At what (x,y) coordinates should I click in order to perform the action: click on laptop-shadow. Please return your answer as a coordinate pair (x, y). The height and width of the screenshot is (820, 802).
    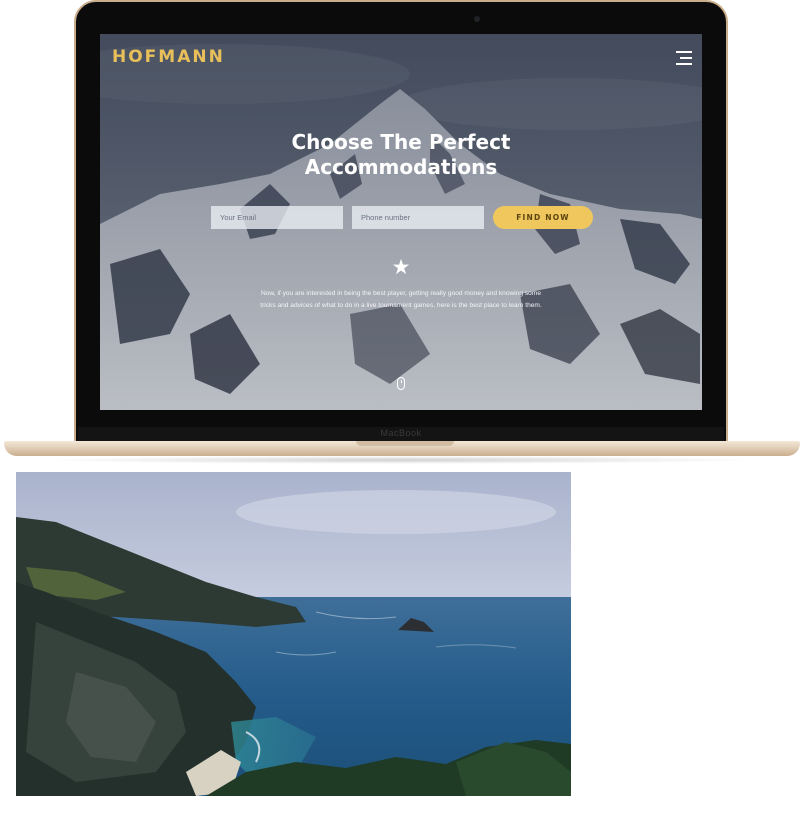
    Looking at the image, I should click on (401, 460).